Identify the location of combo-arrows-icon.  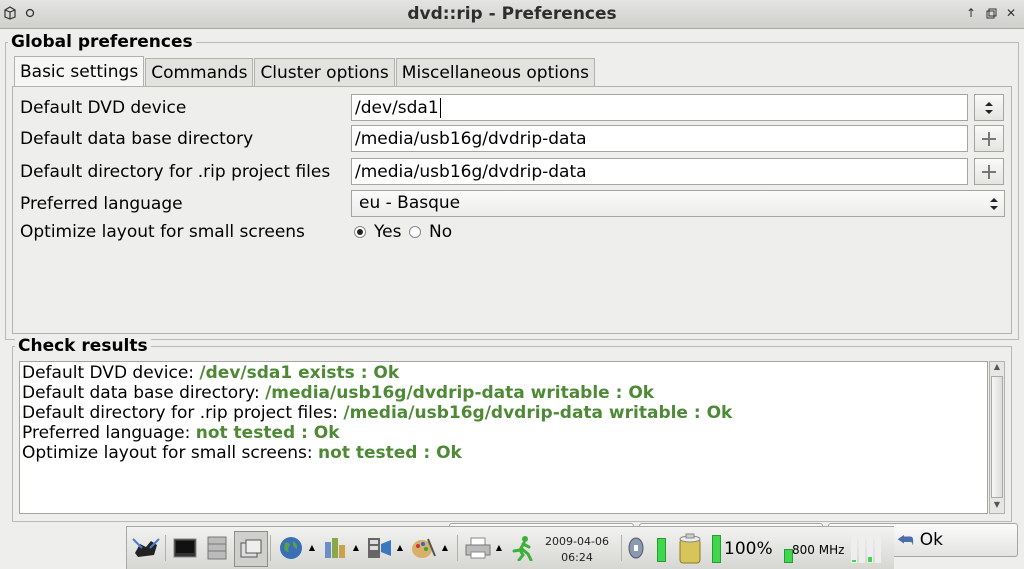
(994, 203).